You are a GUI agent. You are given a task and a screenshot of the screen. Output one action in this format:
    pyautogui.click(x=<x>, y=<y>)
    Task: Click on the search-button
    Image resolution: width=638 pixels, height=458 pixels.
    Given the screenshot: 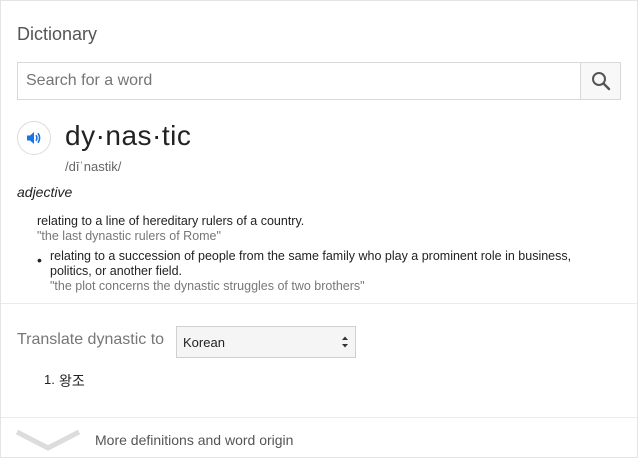 What is the action you would take?
    pyautogui.click(x=600, y=81)
    